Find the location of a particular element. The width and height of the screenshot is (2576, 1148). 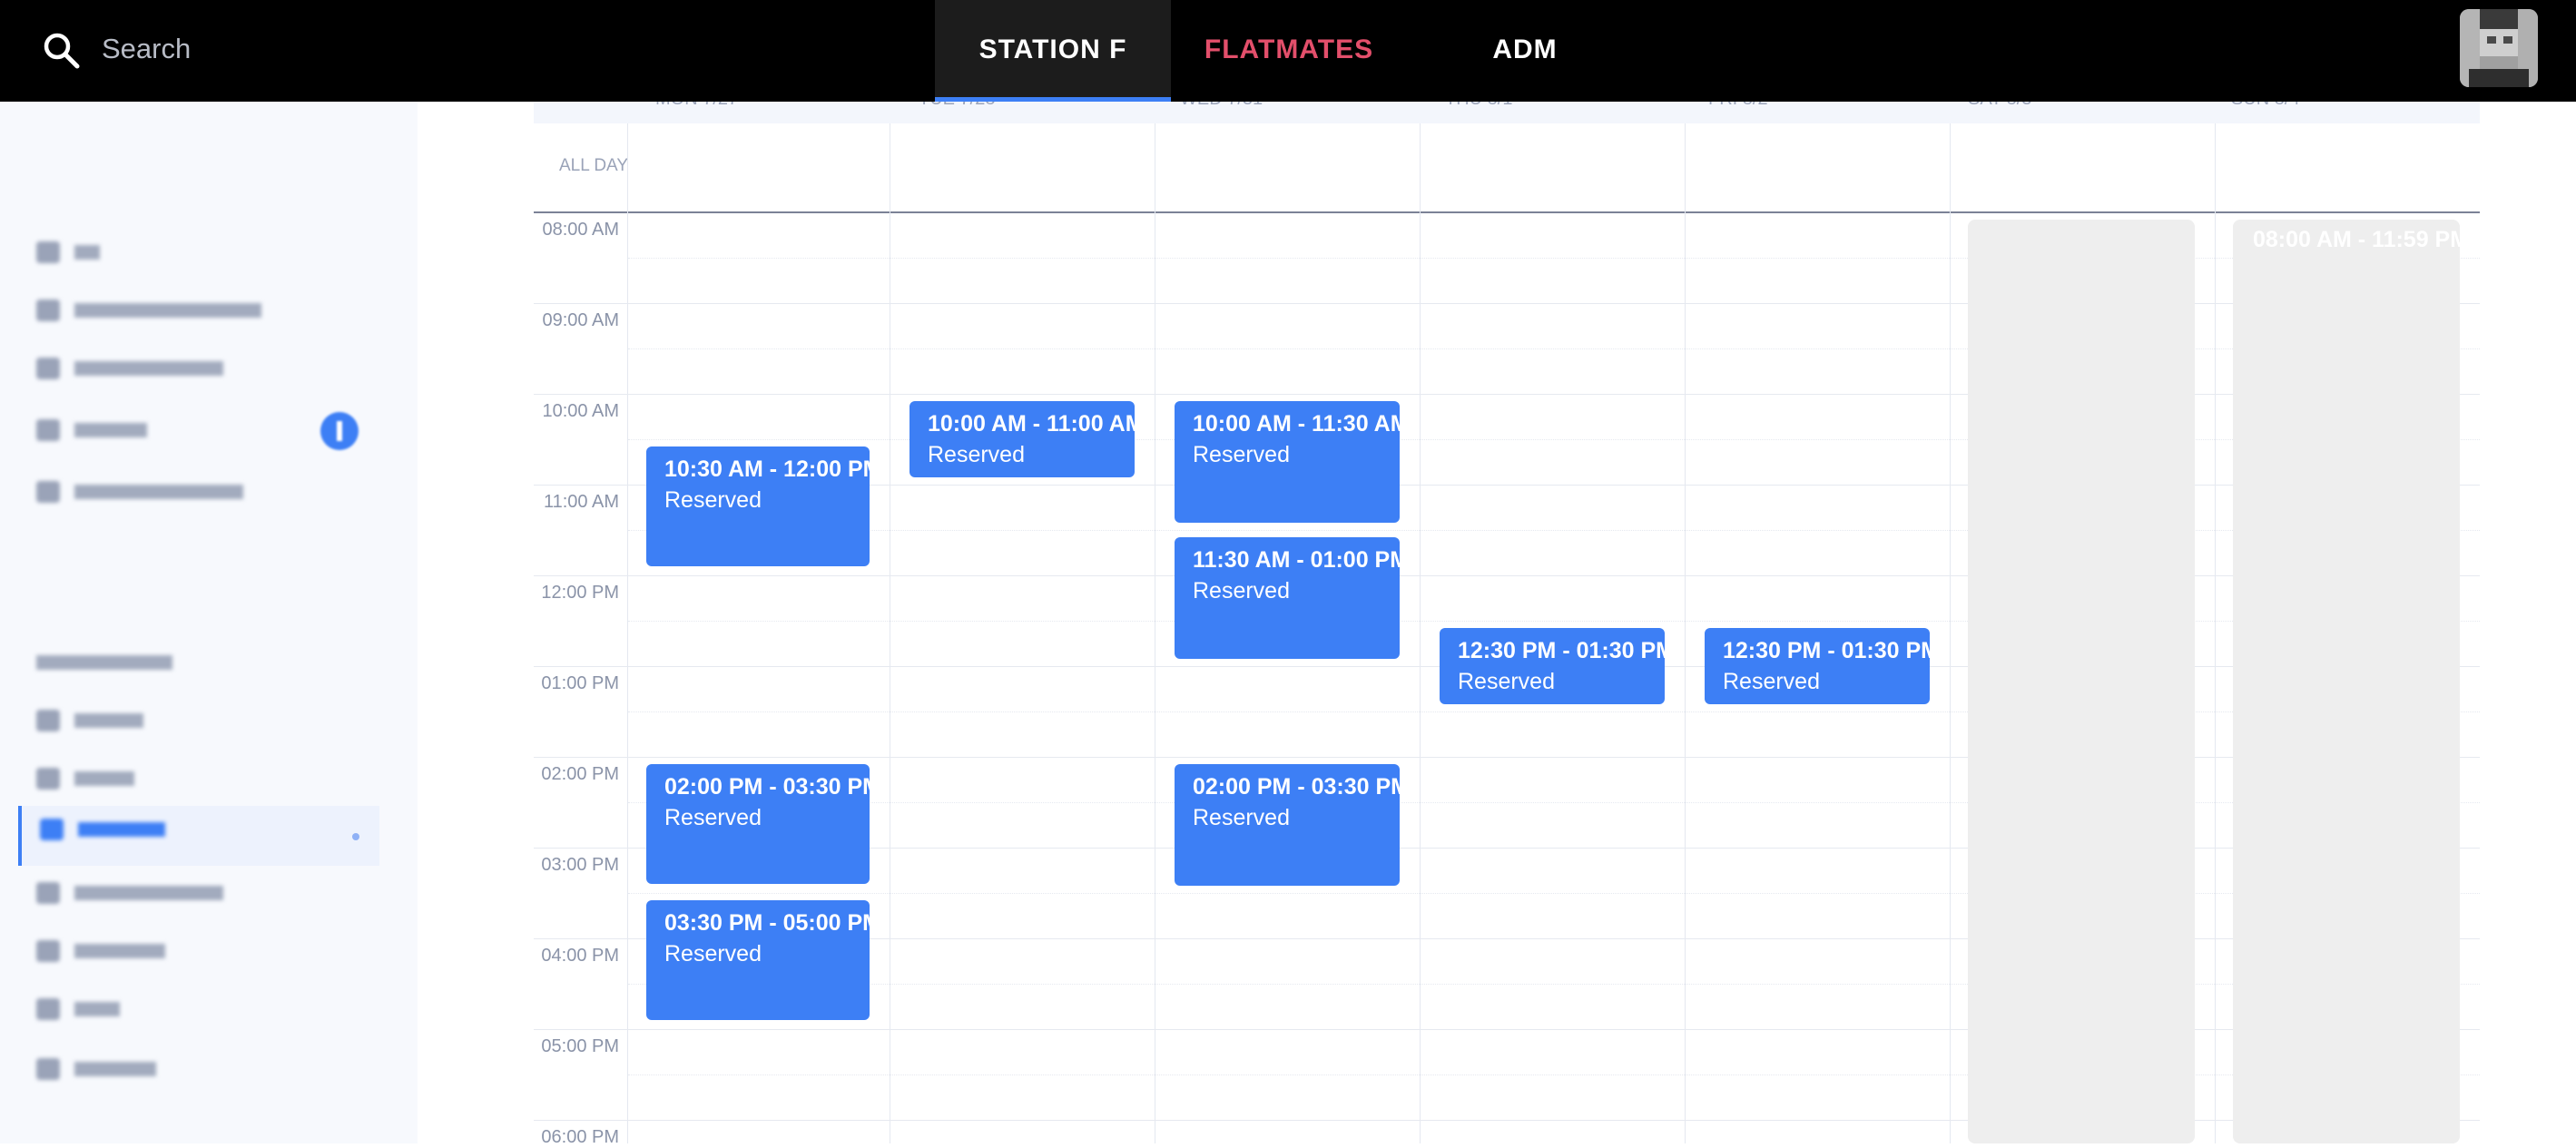

day-header-sat: SAT 8/3 is located at coordinates (1999, 106).